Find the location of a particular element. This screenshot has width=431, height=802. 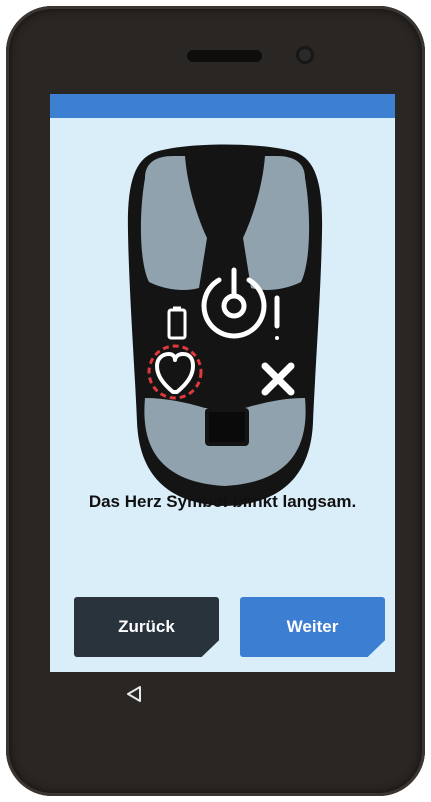

back-button: Zurück is located at coordinates (146, 627).